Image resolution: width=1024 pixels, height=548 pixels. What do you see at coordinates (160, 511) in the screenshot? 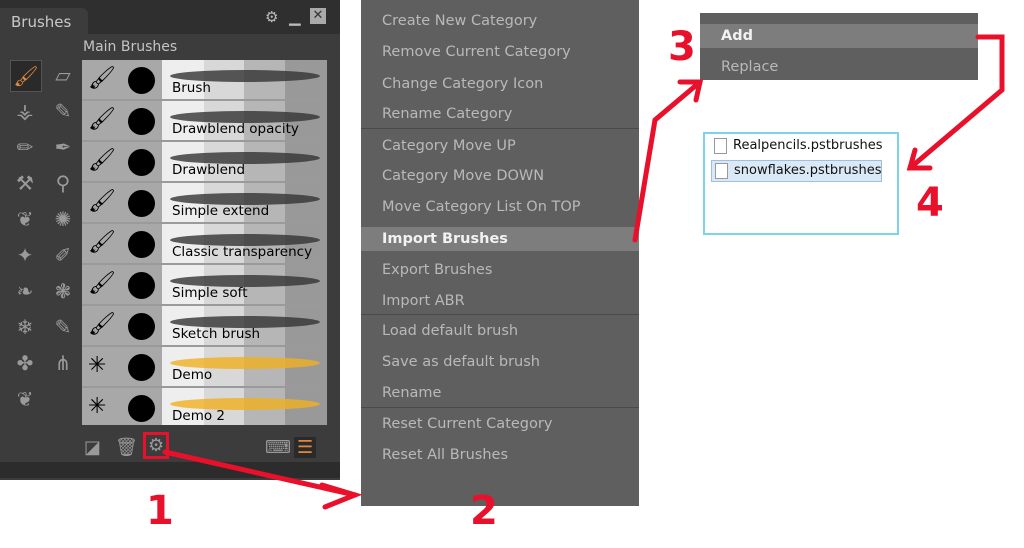
I see `step-1-label: 1` at bounding box center [160, 511].